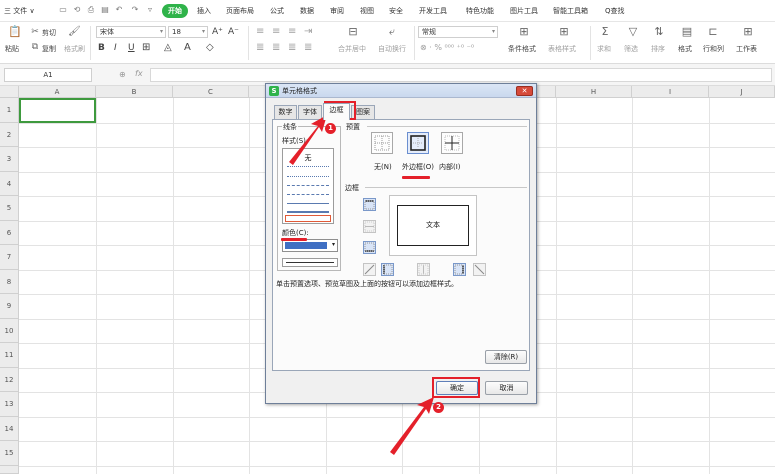  Describe the element at coordinates (101, 48) in the screenshot. I see `bold-icon: B` at that location.